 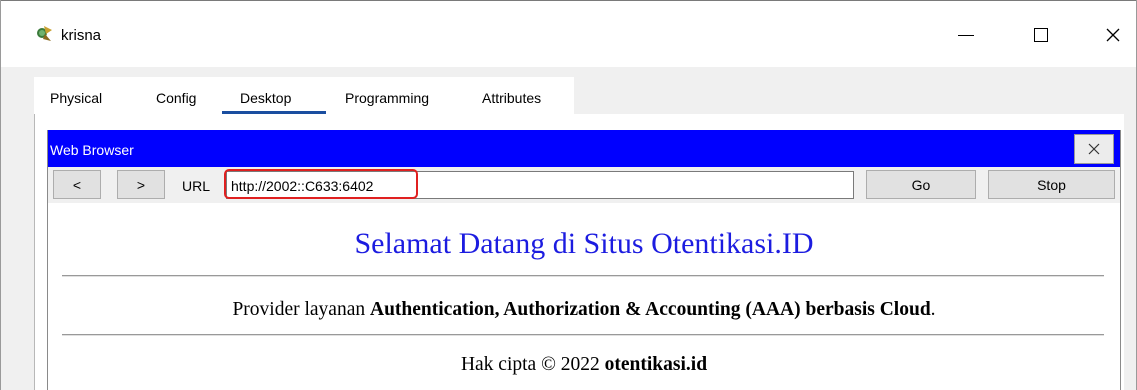 I want to click on tab-desktop: Desktop, so click(x=265, y=98).